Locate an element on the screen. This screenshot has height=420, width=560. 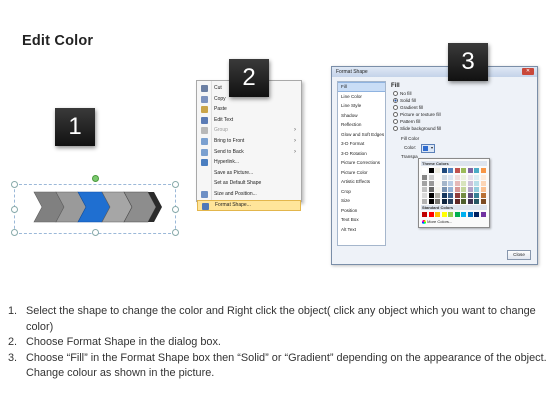
nav-item: Glow and Soft Edges is located at coordinates (361, 135).